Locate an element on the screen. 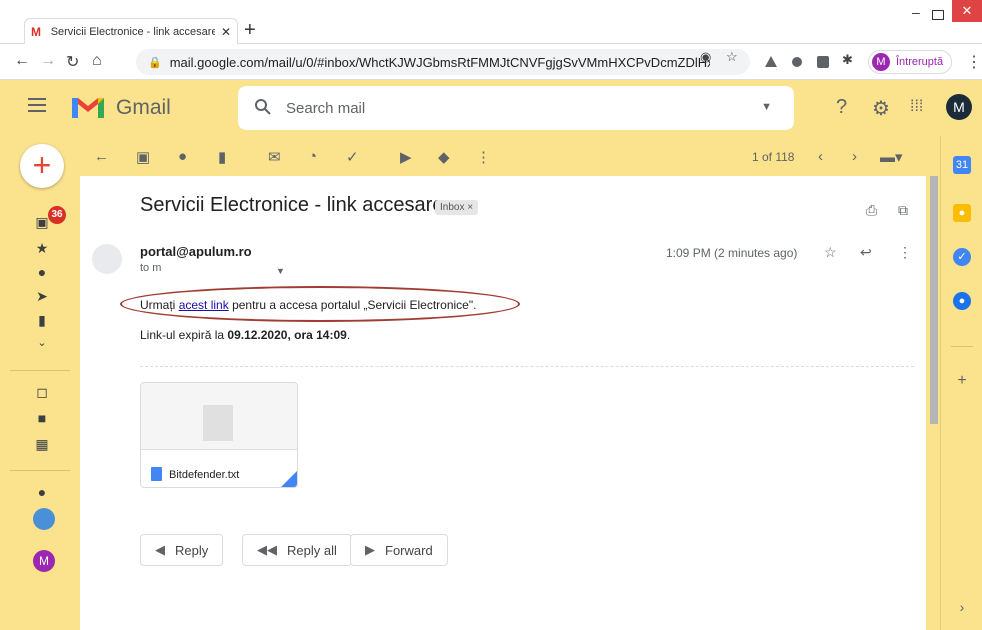  starred-icon: ★ is located at coordinates (42, 248).